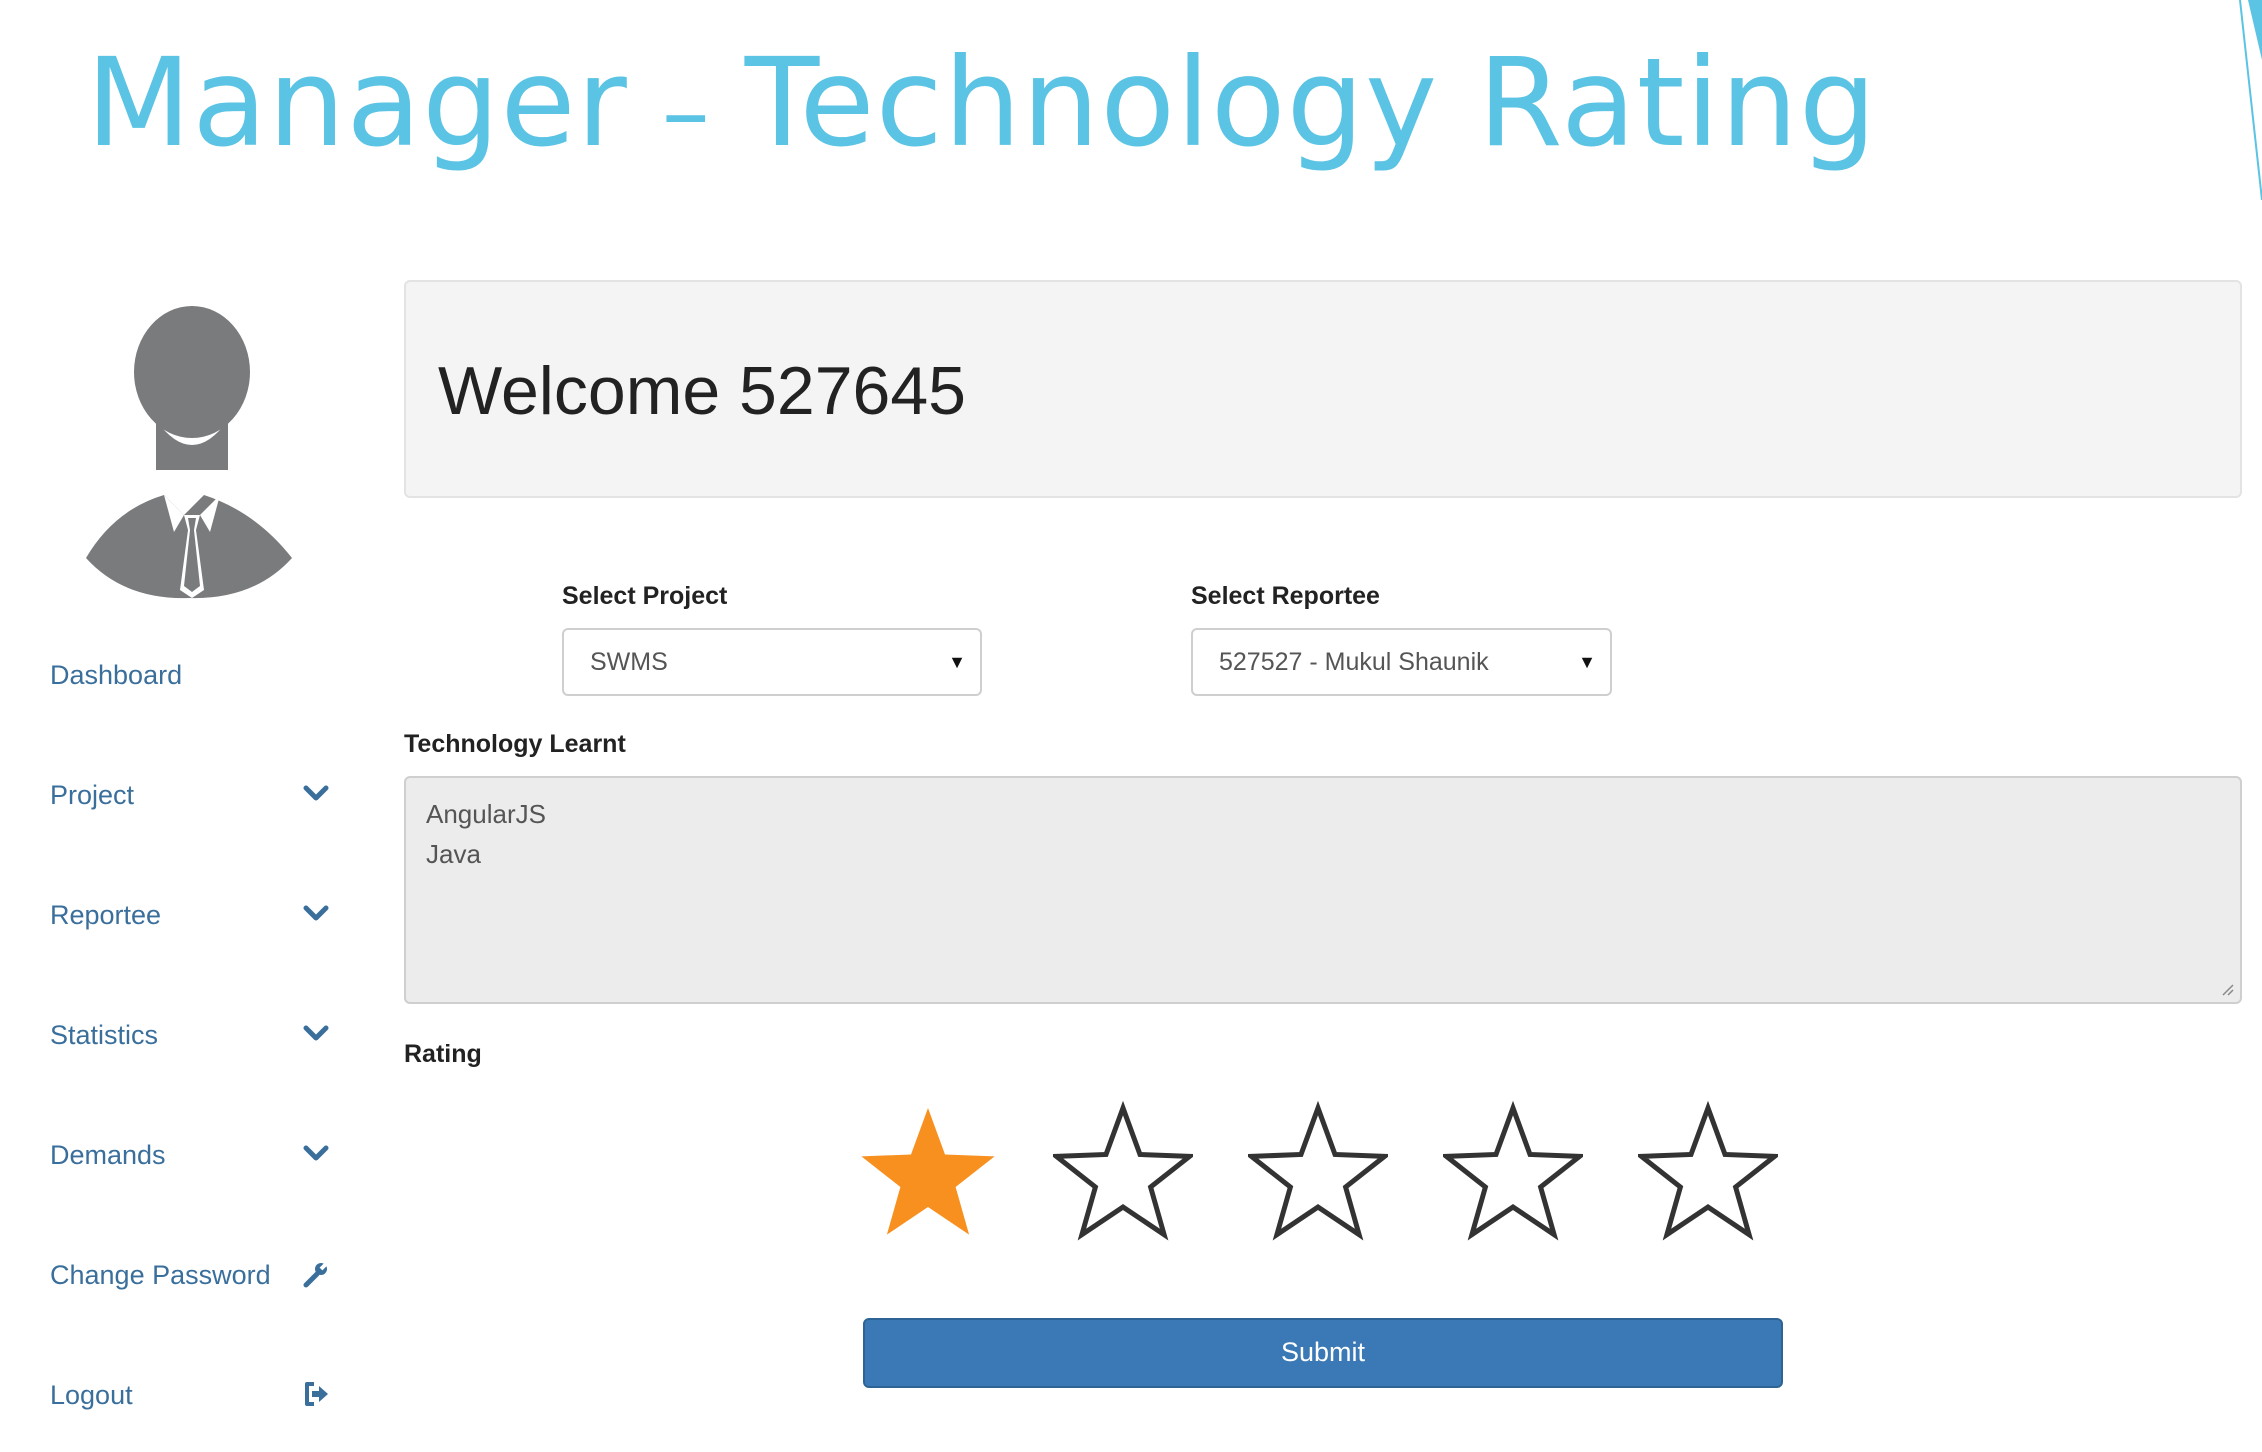 The height and width of the screenshot is (1452, 2262). Describe the element at coordinates (104, 1035) in the screenshot. I see `sidebar-item-label: Statistics` at that location.